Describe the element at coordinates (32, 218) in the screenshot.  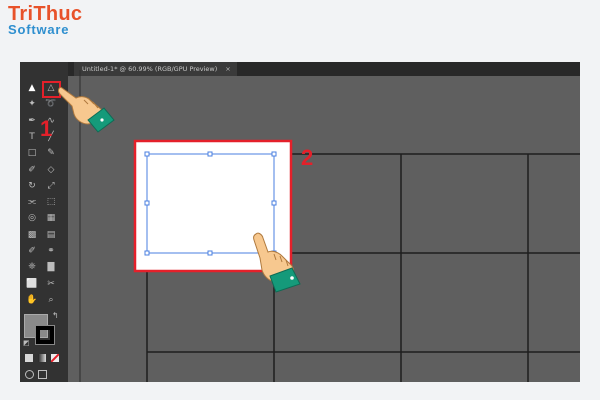
I see `shape-builder-tool-icon: ◎` at that location.